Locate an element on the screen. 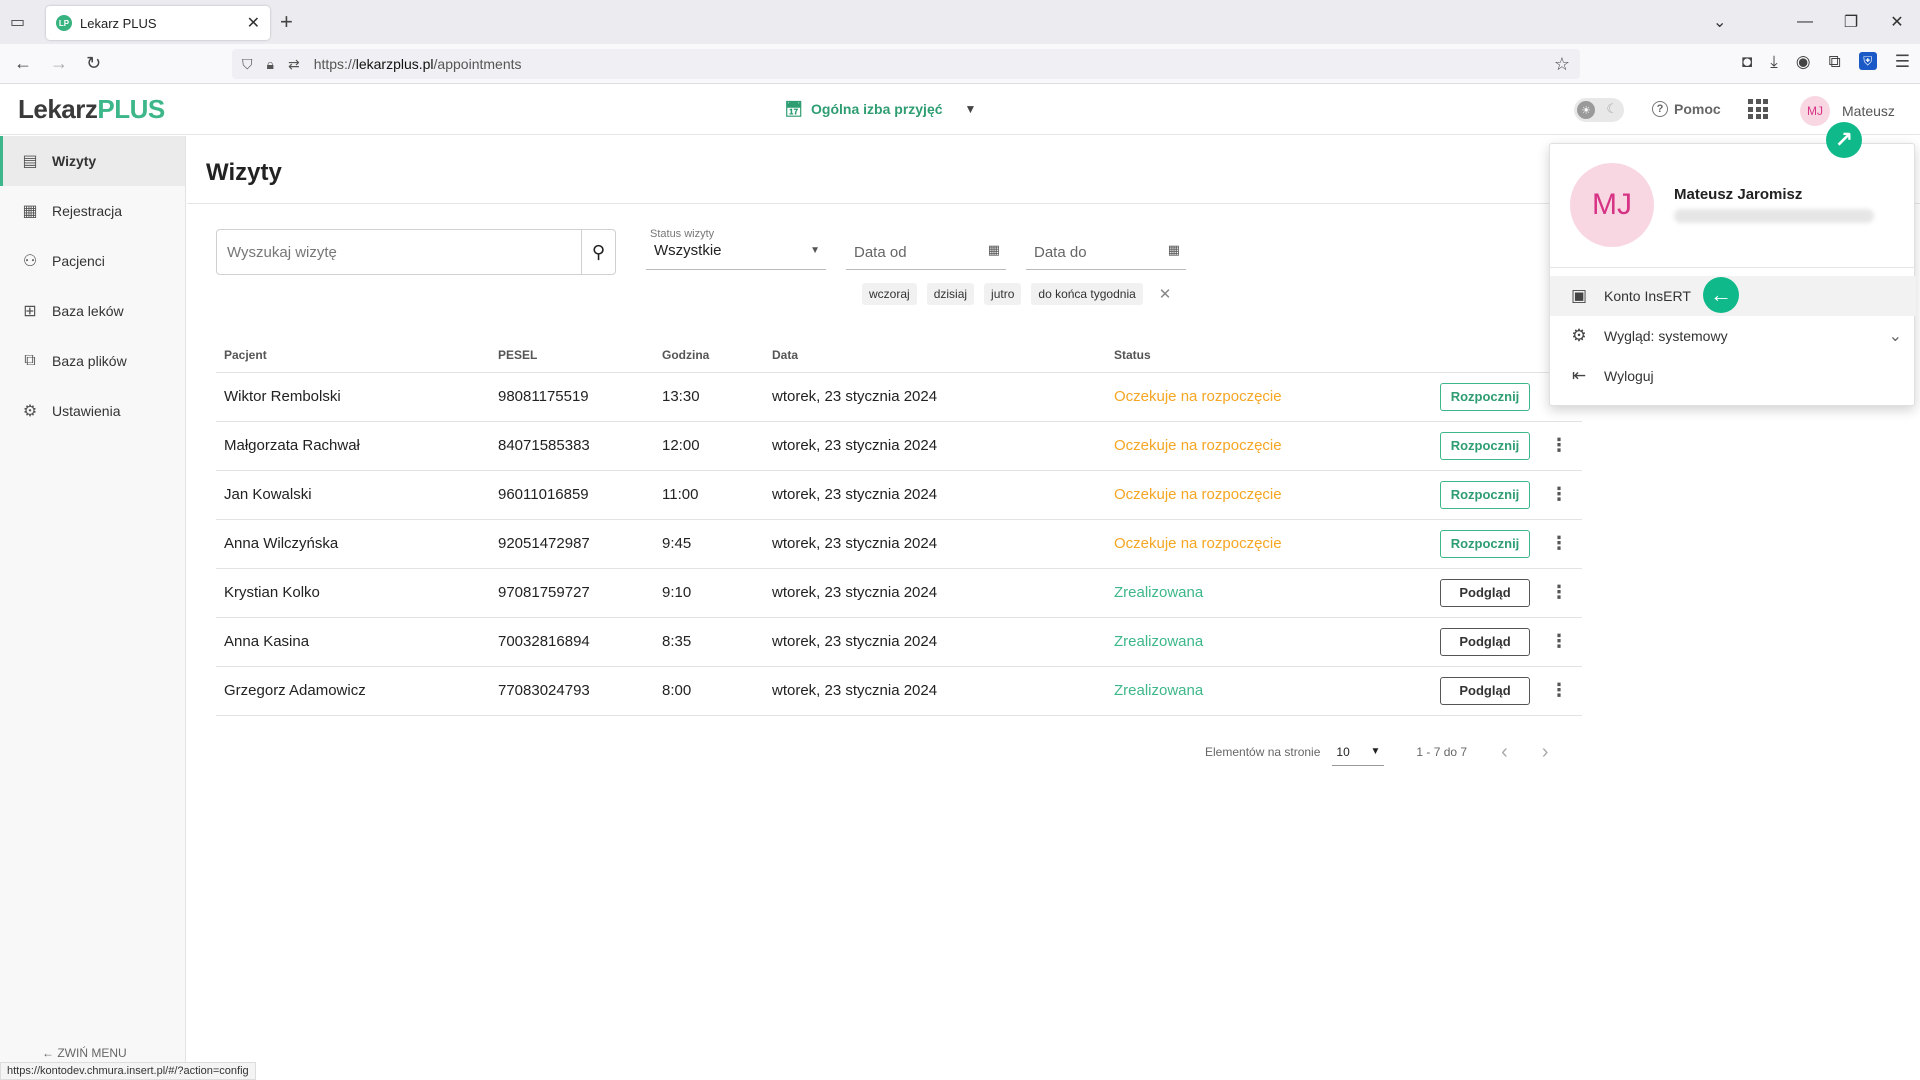 This screenshot has width=1920, height=1080. forward-icon: → is located at coordinates (59, 63).